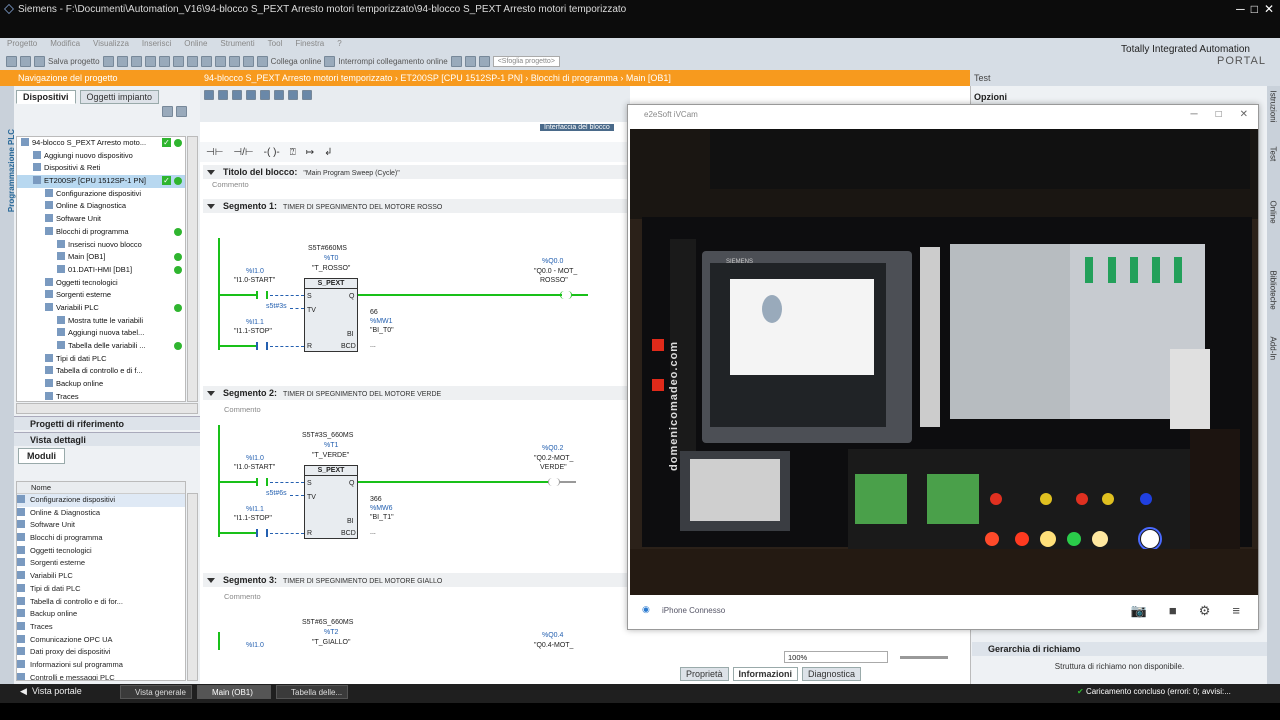 This screenshot has width=1280, height=720. I want to click on tree-item: Software Unit, so click(101, 219).